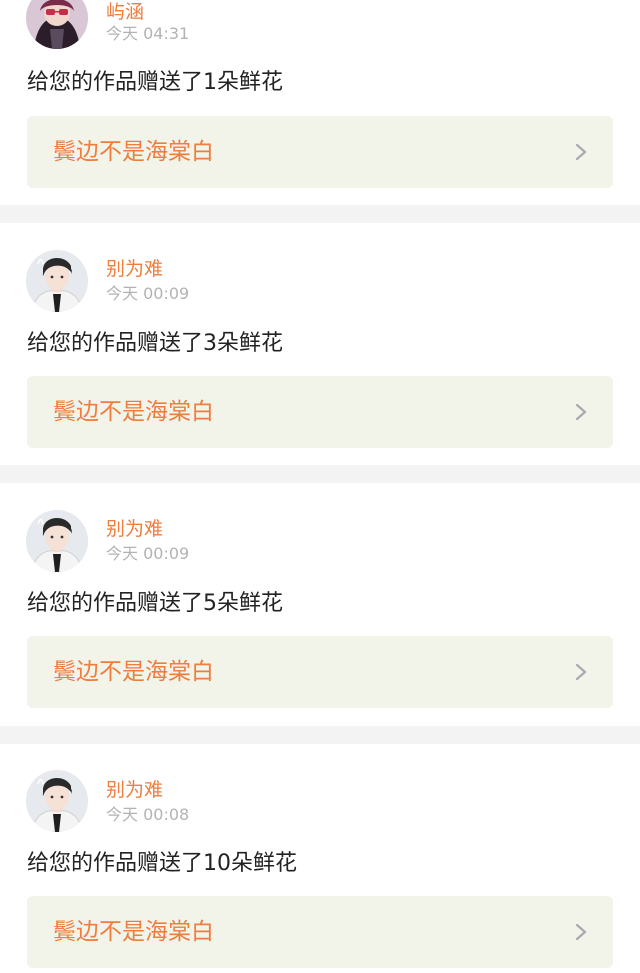 The width and height of the screenshot is (640, 973). I want to click on gift-message: 给您的作品赠送了1朵鲜花, so click(155, 82).